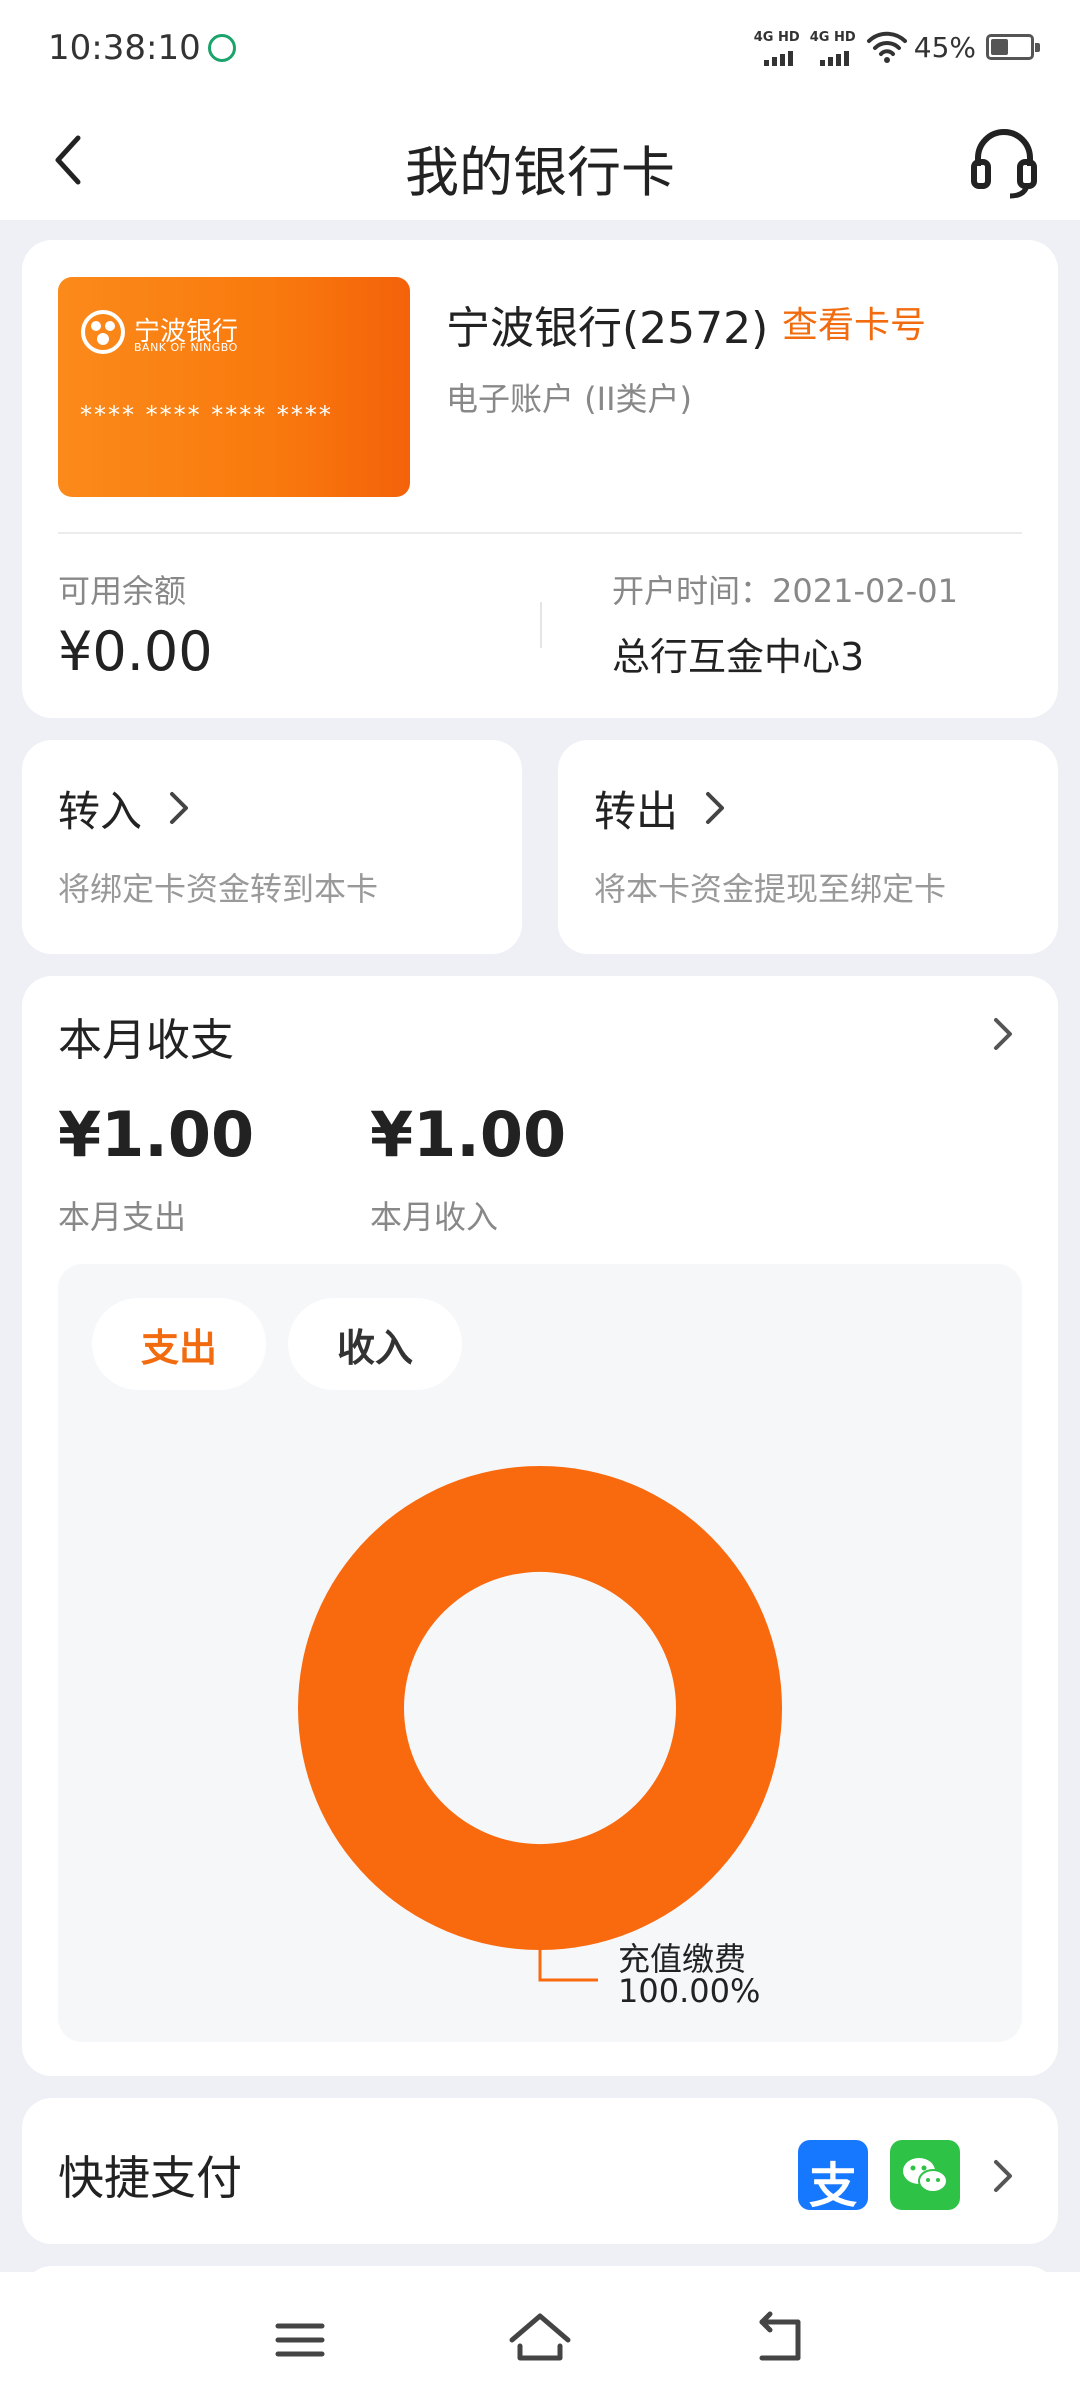 Image resolution: width=1080 pixels, height=2400 pixels. I want to click on system-nav-bar, so click(540, 2336).